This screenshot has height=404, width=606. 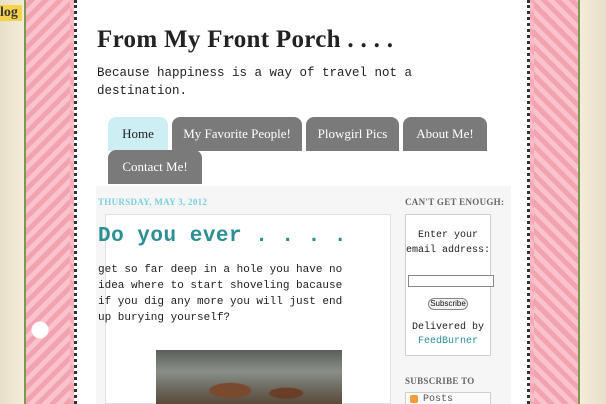 I want to click on left-decorative-border: log, so click(x=35, y=202).